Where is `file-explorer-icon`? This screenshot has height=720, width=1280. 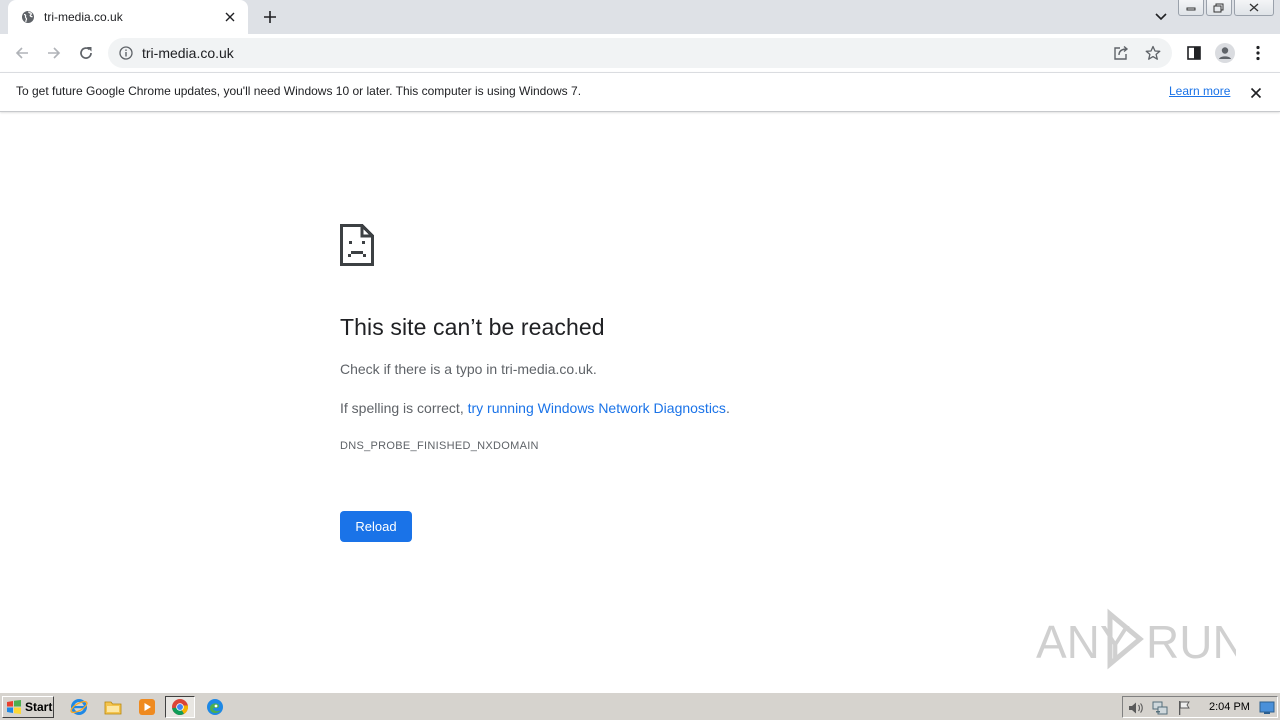
file-explorer-icon is located at coordinates (113, 707).